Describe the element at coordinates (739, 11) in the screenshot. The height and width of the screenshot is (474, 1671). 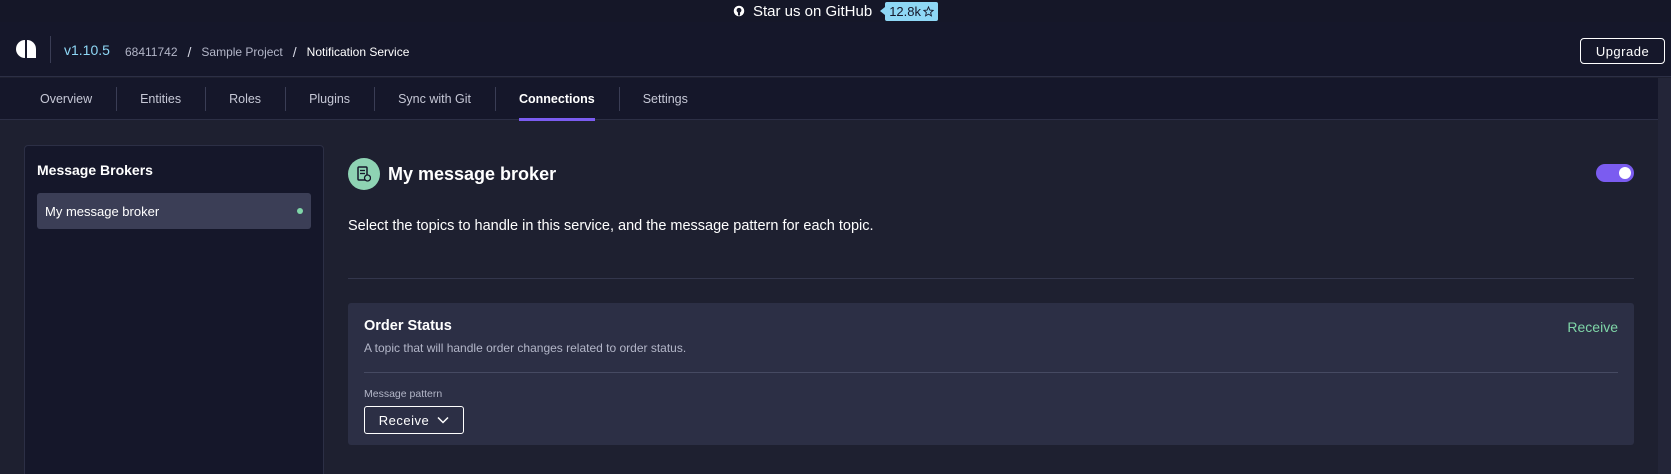
I see `github-icon` at that location.